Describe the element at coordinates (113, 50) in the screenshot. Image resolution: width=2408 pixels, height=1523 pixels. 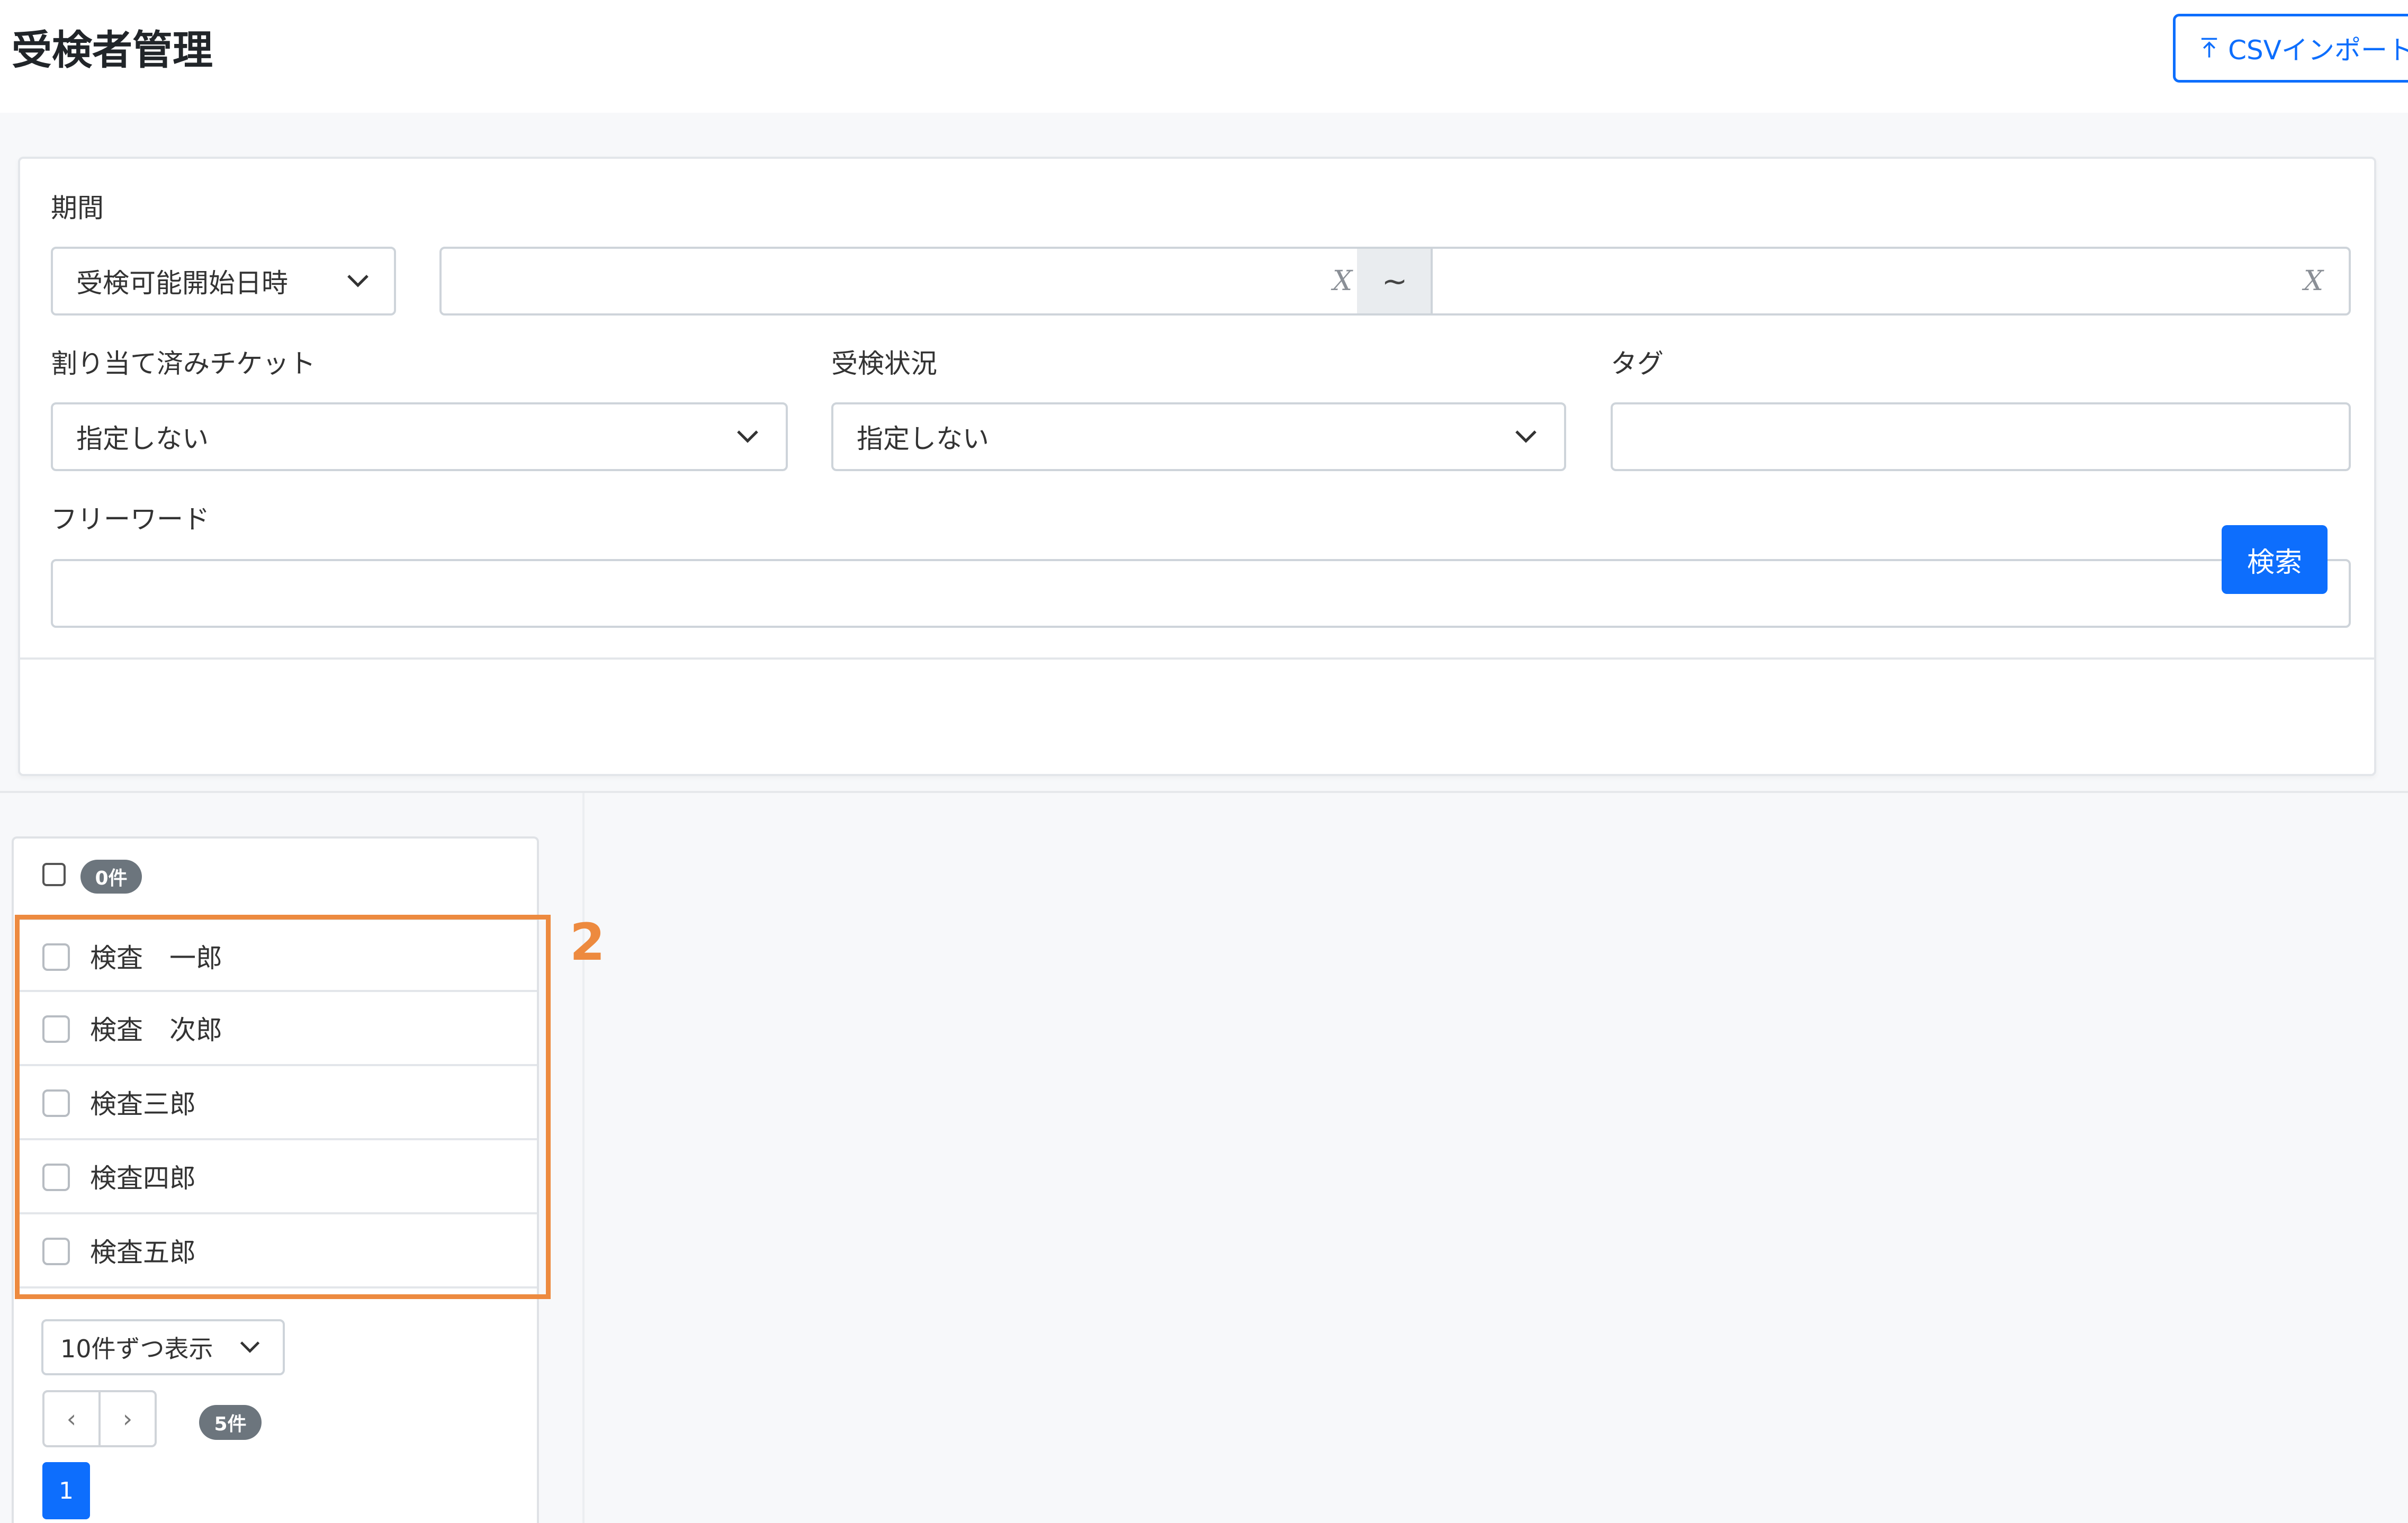
I see `page-title: 受検者管理` at that location.